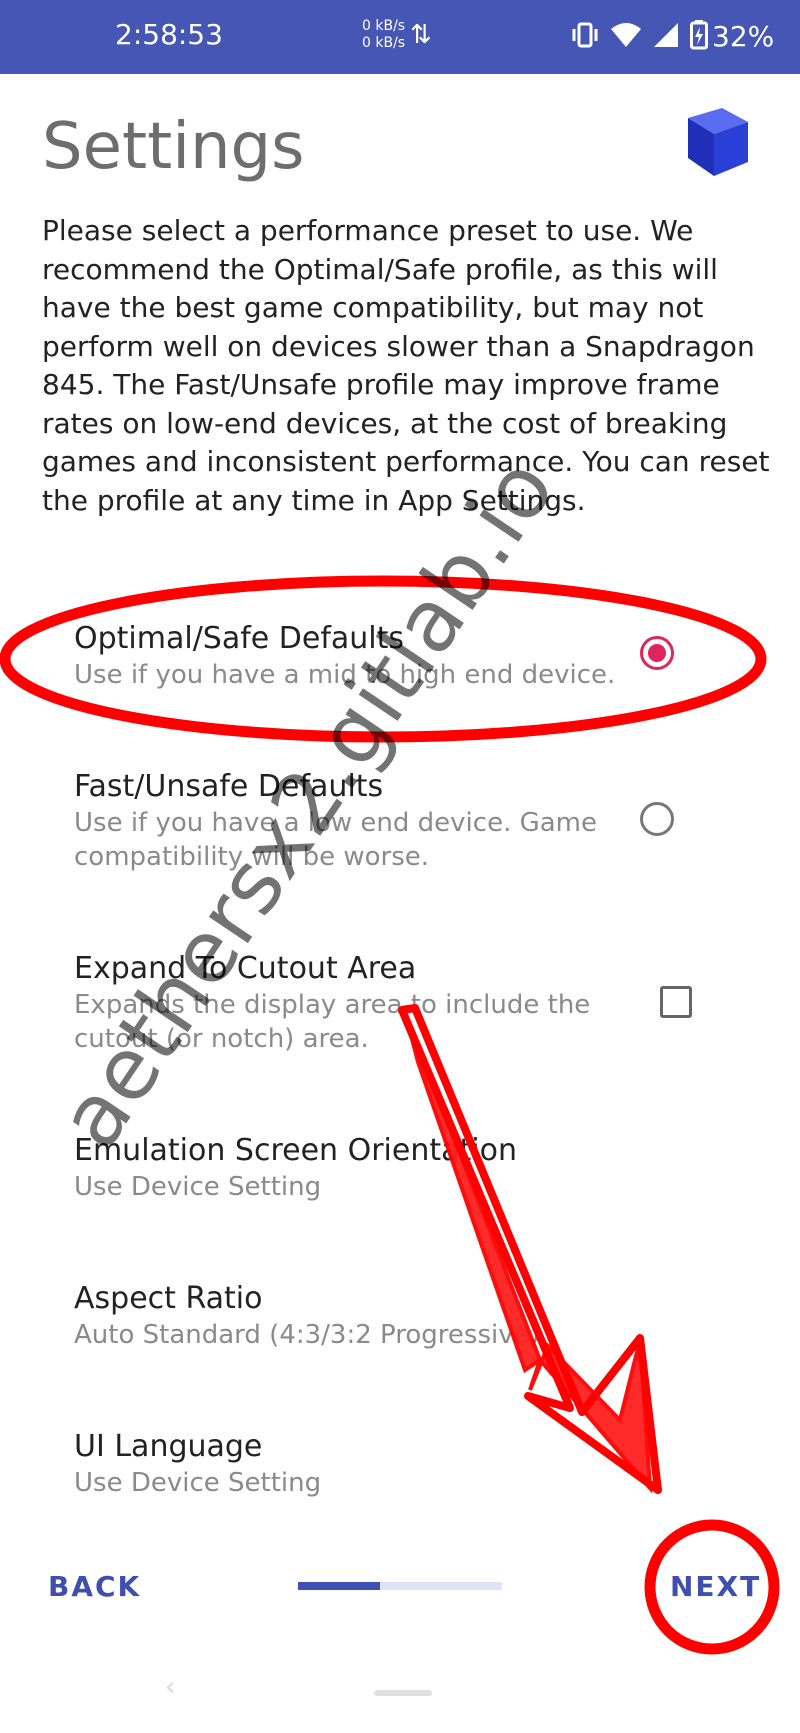  I want to click on speed-up: 0 kB/s, so click(384, 26).